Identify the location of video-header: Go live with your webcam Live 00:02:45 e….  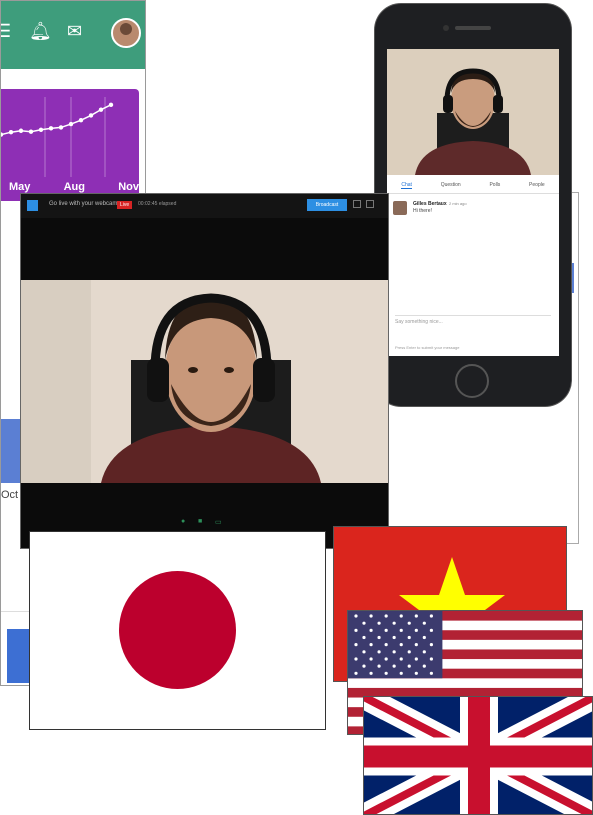
(204, 206).